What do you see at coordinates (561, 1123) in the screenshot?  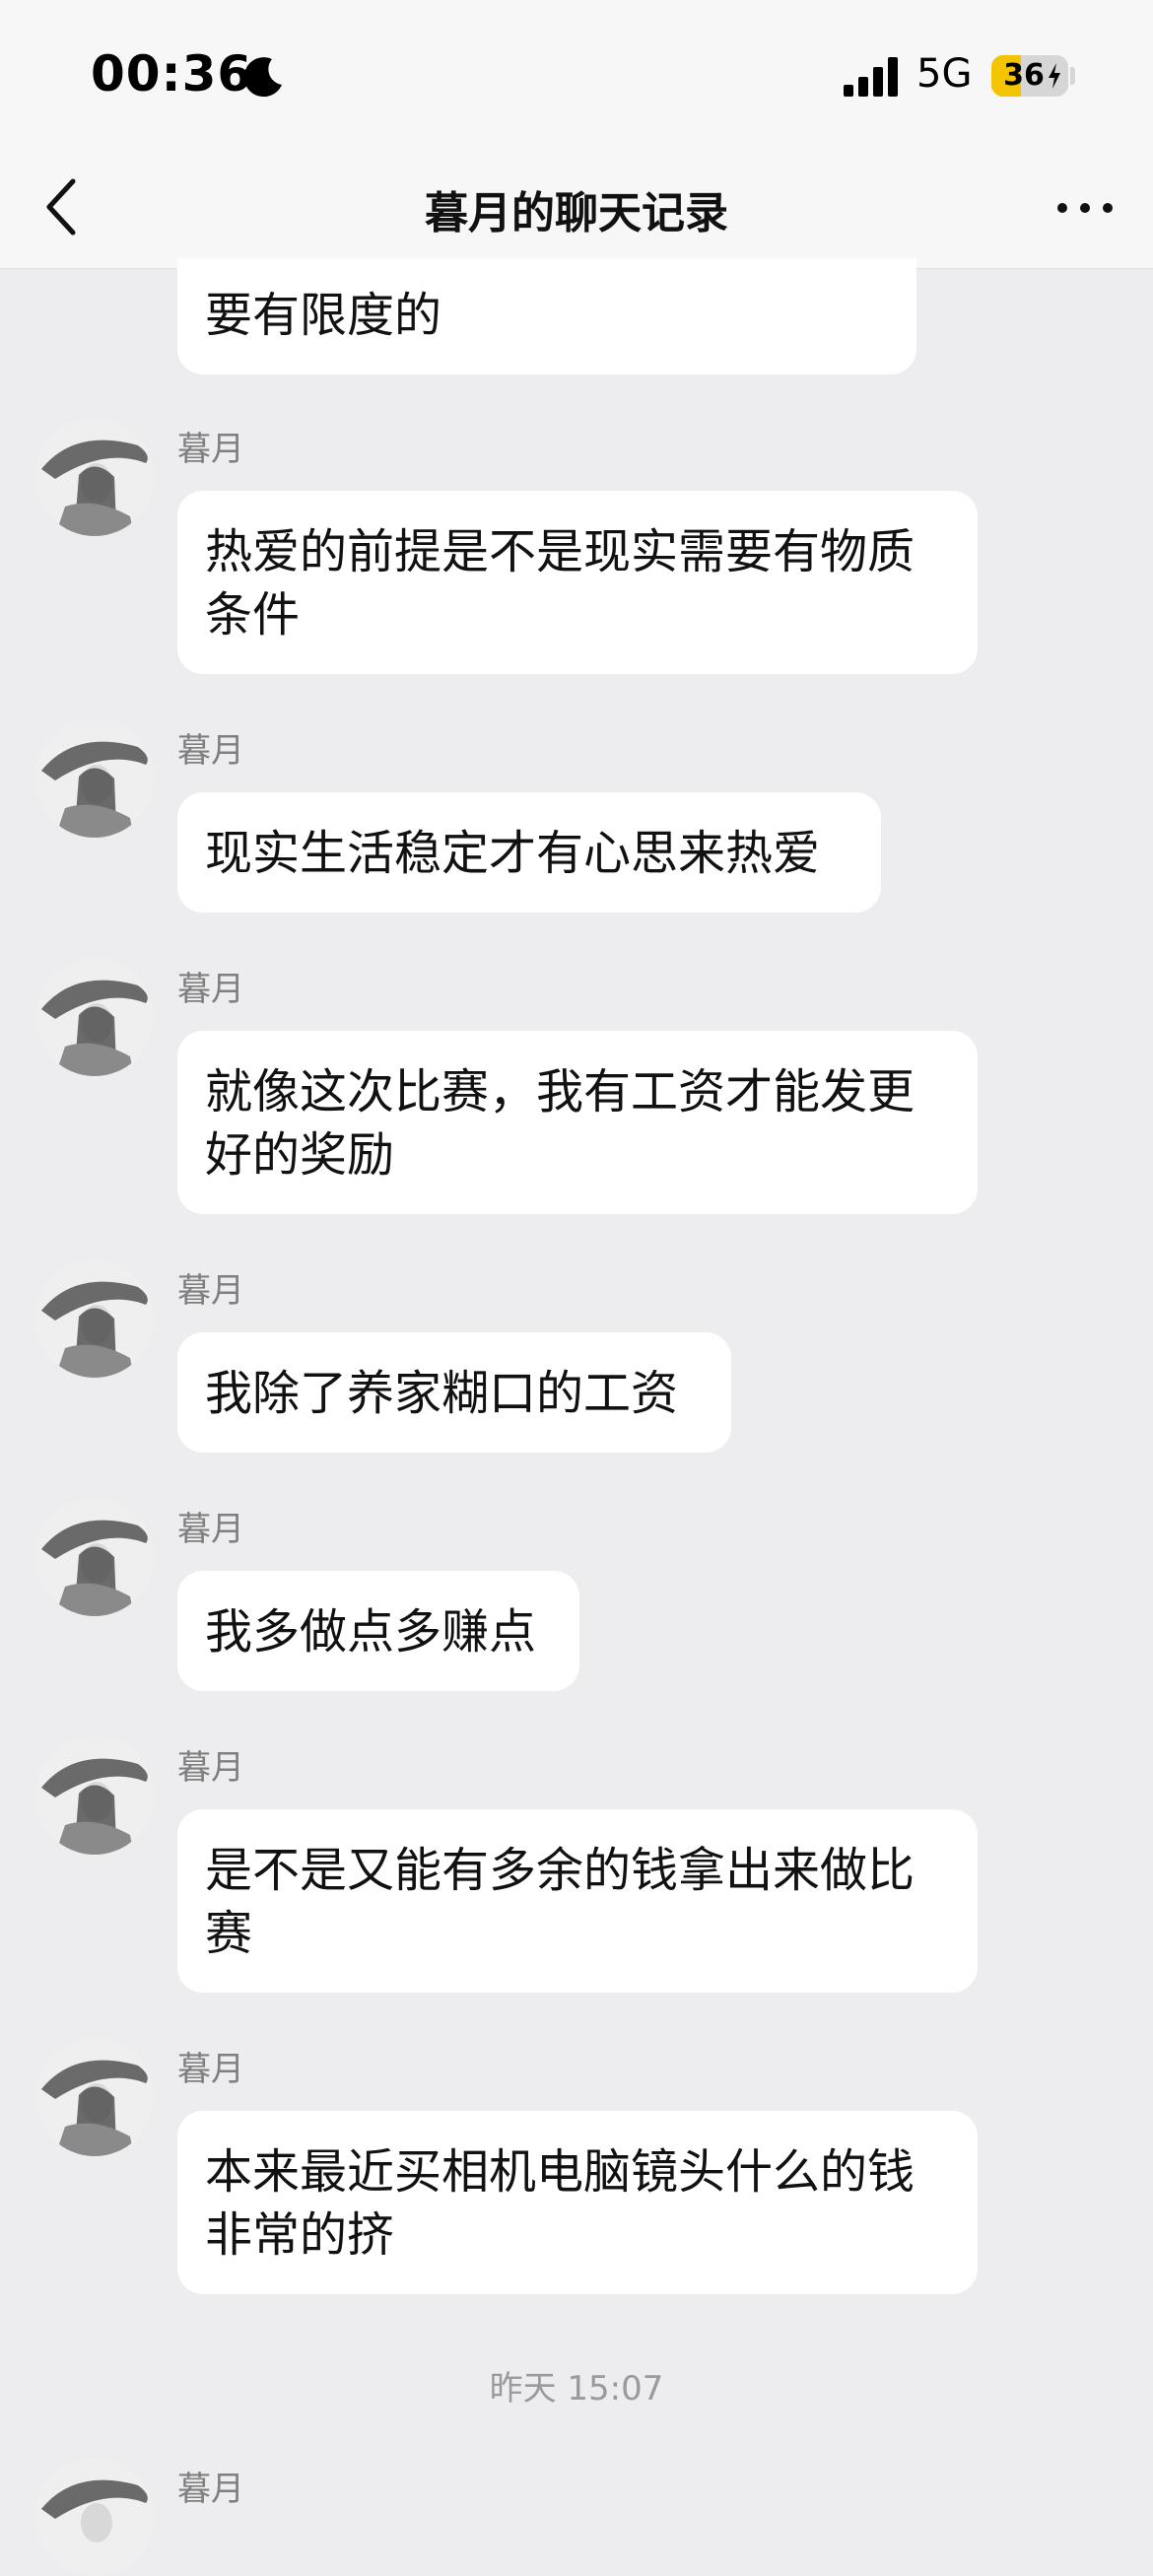 I see `message-text: 就像这次比赛，我有工资才能发更好的奖励` at bounding box center [561, 1123].